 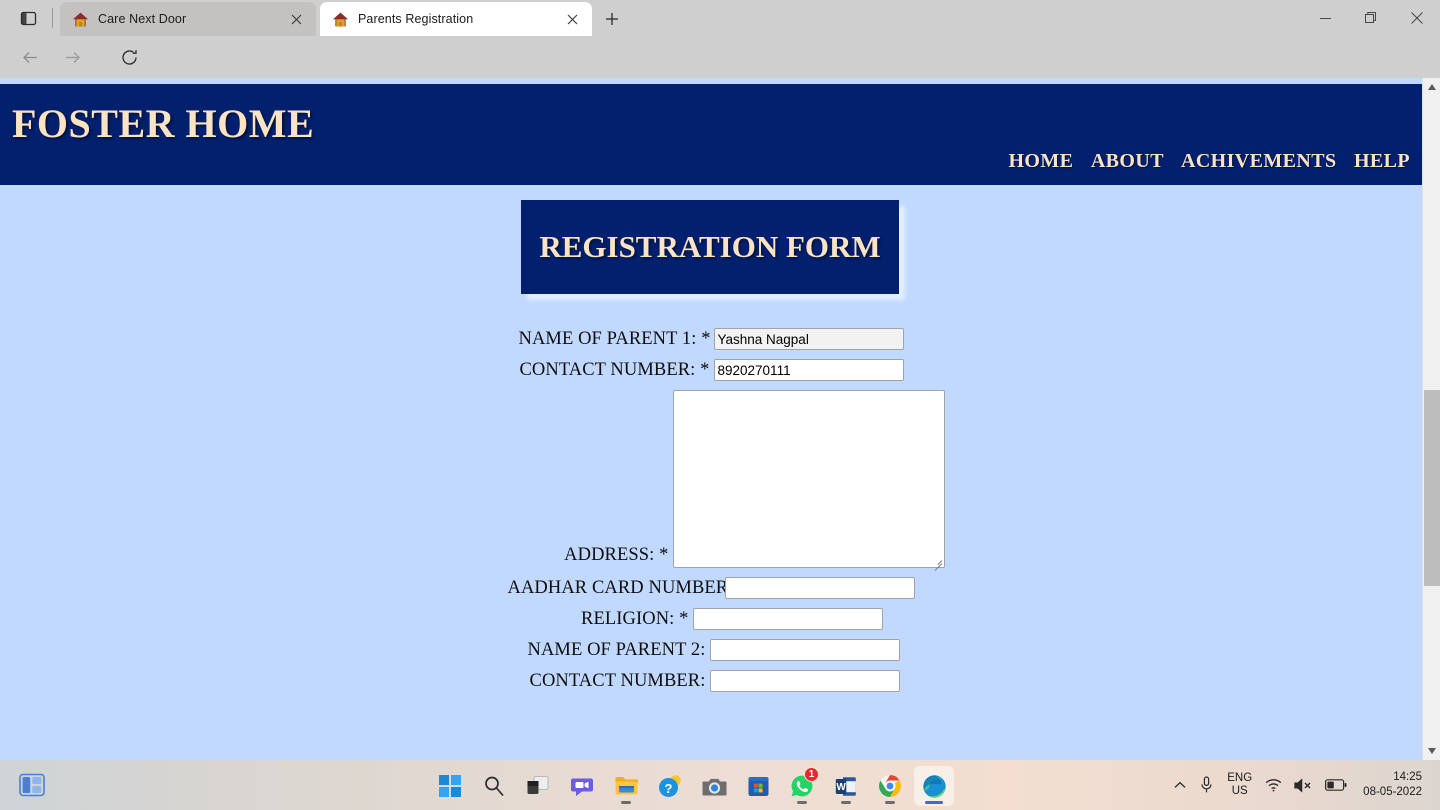 I want to click on tab-strip: Care Next Door Parents Registration, so click(x=720, y=18).